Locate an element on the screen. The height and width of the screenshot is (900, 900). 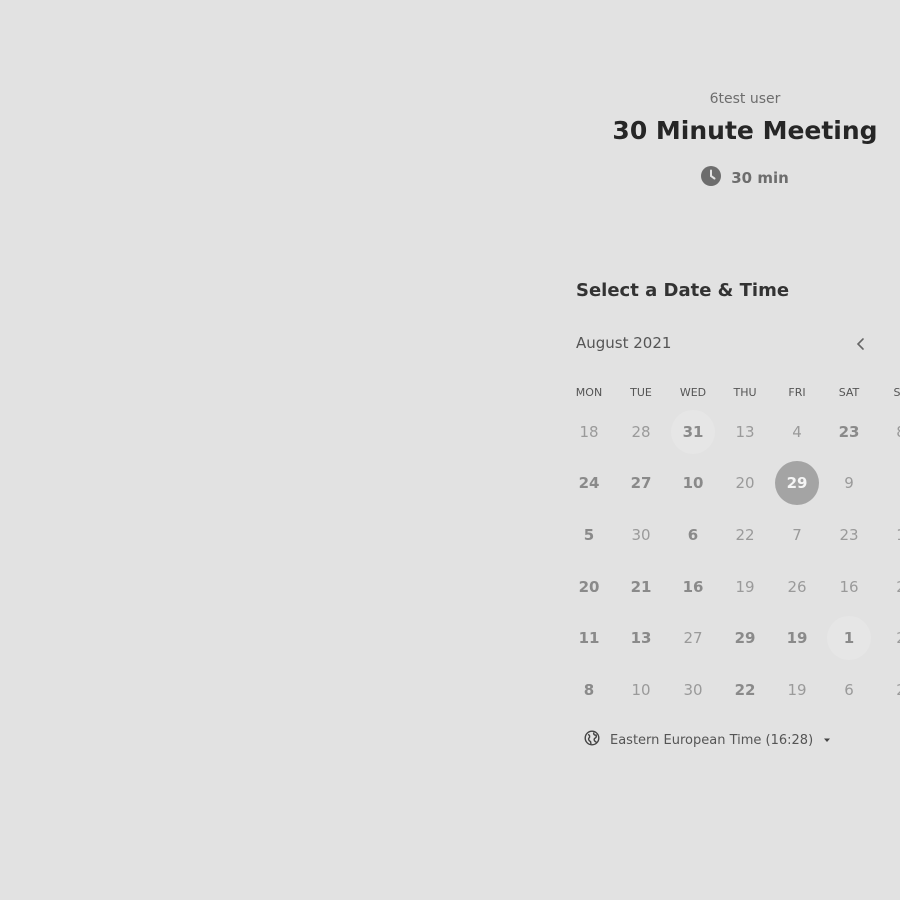
host-name: 6test user is located at coordinates (745, 99).